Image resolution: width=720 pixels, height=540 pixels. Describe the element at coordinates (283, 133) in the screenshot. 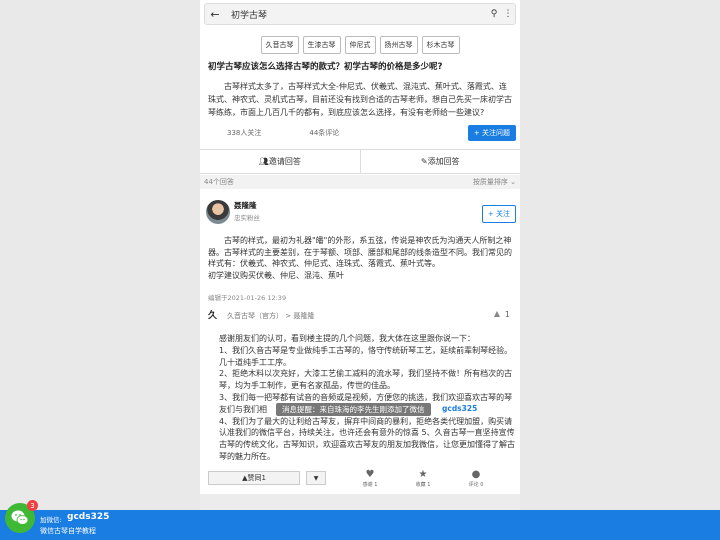

I see `question-stats: 338人关注 44条评论` at that location.